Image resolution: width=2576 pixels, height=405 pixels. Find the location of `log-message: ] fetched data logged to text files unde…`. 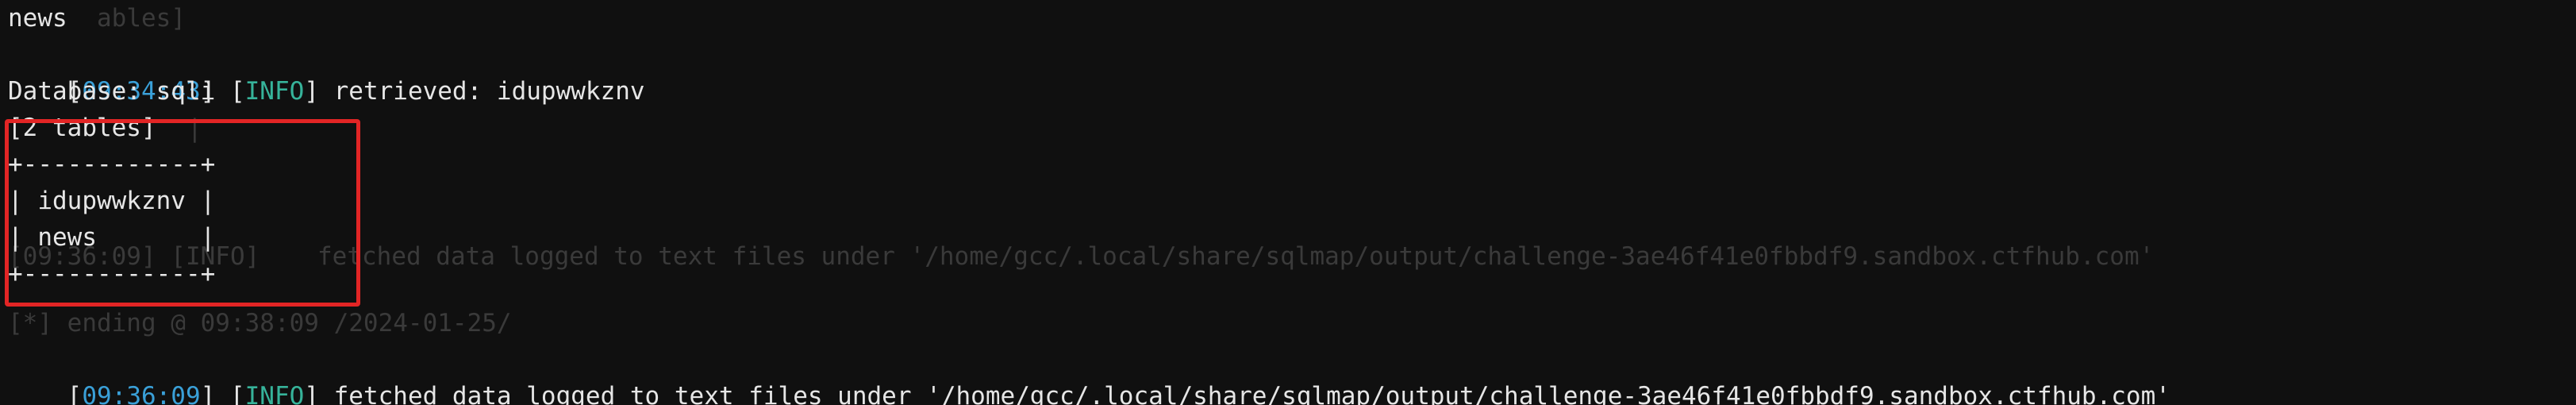

log-message: ] fetched data logged to text files unde… is located at coordinates (1237, 393).